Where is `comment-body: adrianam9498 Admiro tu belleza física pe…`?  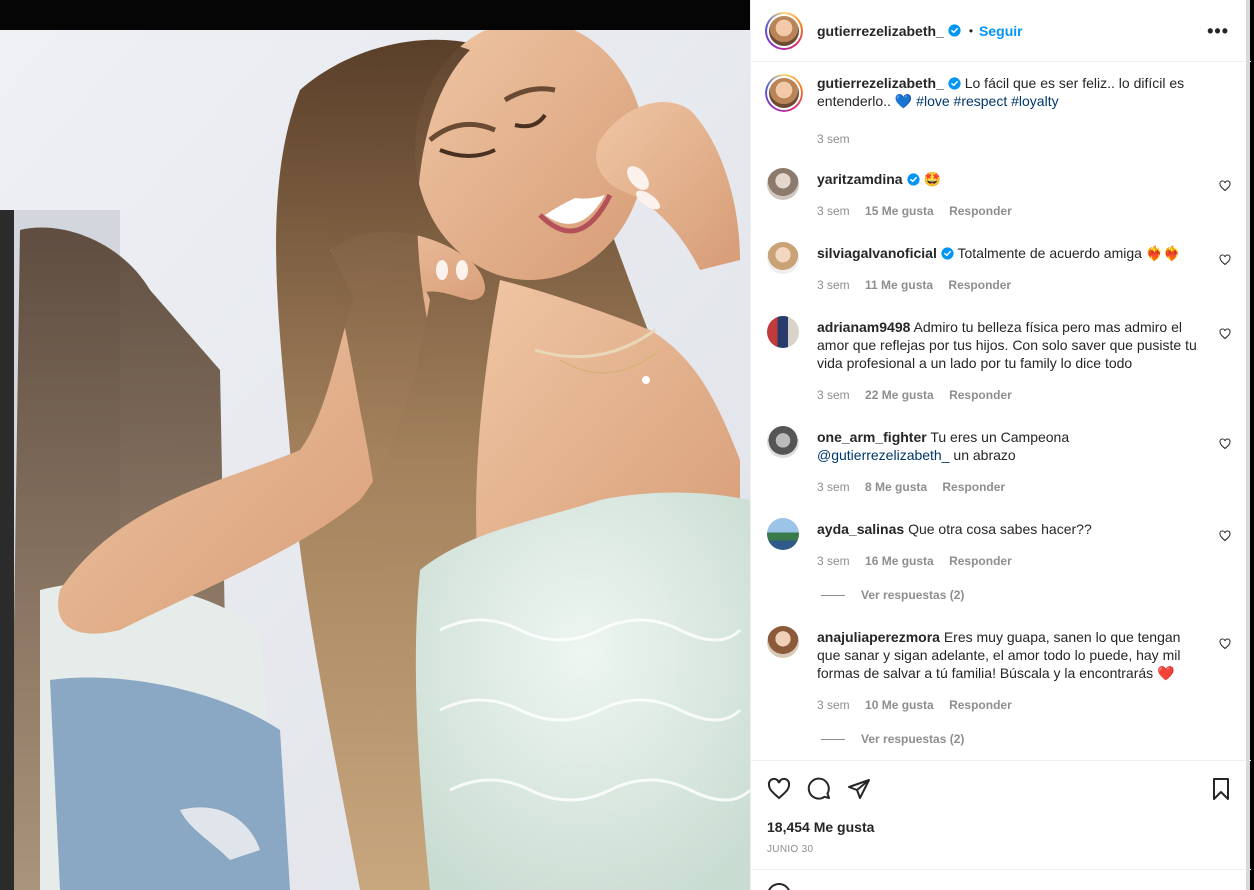
comment-body: adrianam9498 Admiro tu belleza física pe… is located at coordinates (1010, 345).